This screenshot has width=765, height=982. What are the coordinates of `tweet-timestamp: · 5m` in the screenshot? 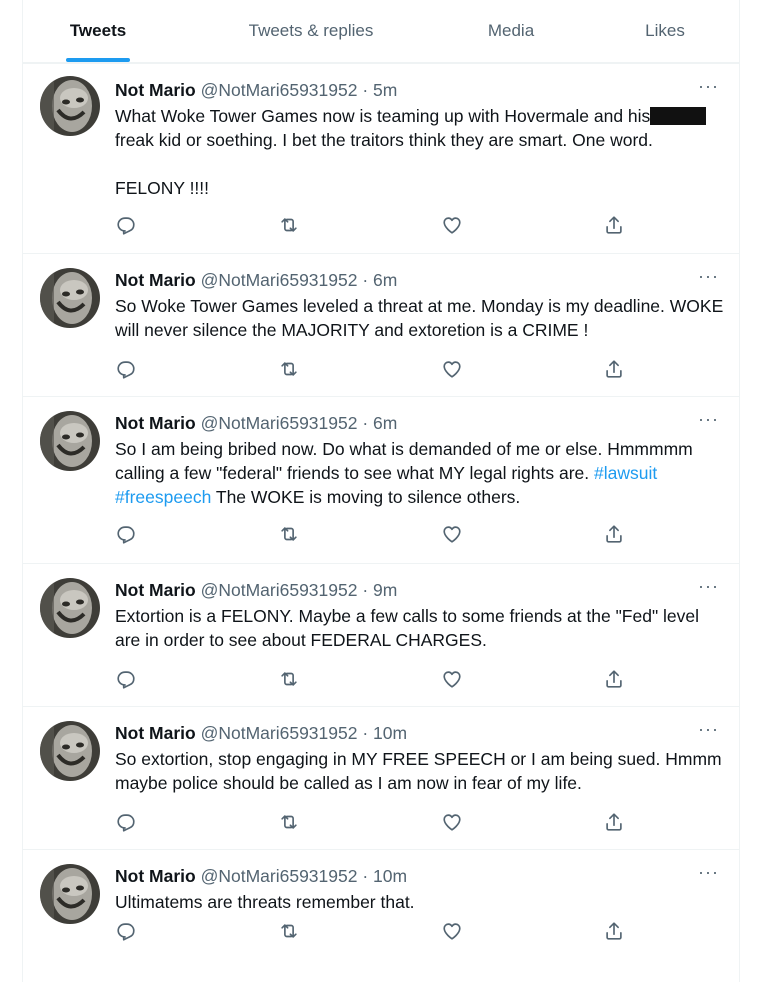 It's located at (379, 90).